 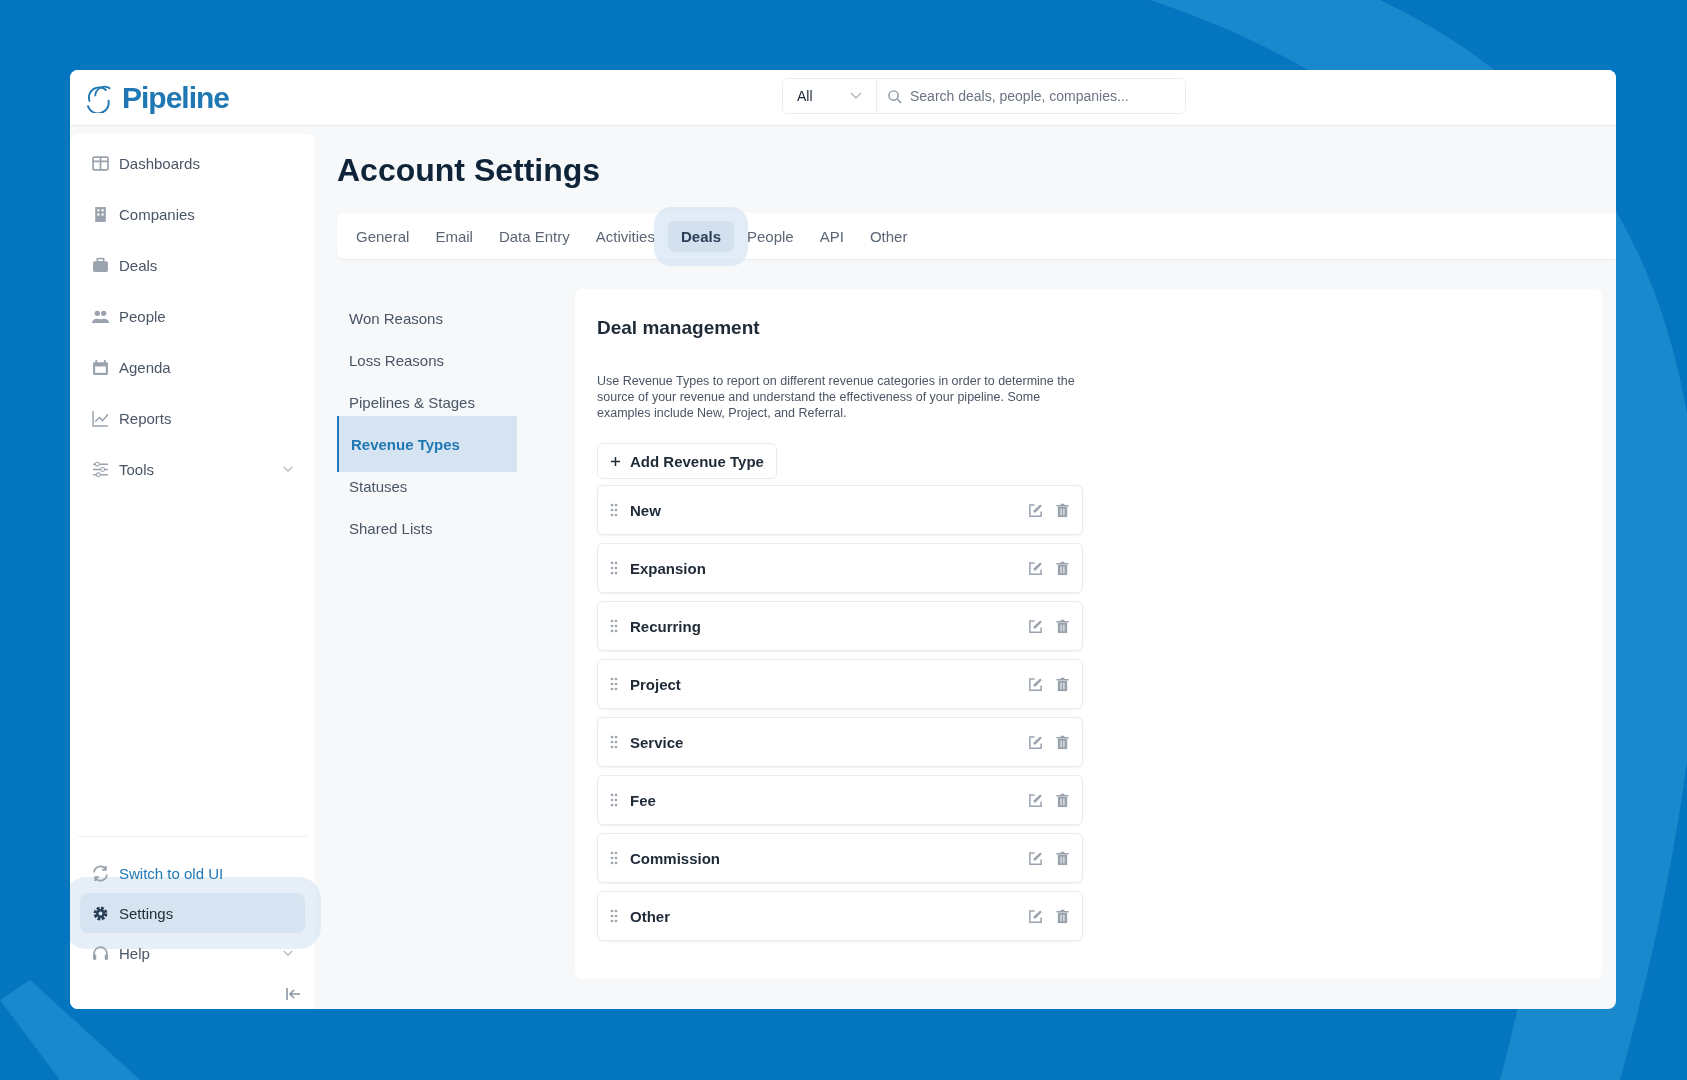 What do you see at coordinates (456, 318) in the screenshot?
I see `submenu-item: Won Reasons` at bounding box center [456, 318].